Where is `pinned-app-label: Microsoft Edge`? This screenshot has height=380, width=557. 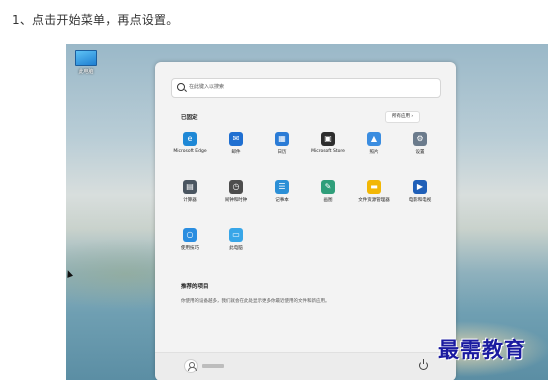 pinned-app-label: Microsoft Edge is located at coordinates (190, 151).